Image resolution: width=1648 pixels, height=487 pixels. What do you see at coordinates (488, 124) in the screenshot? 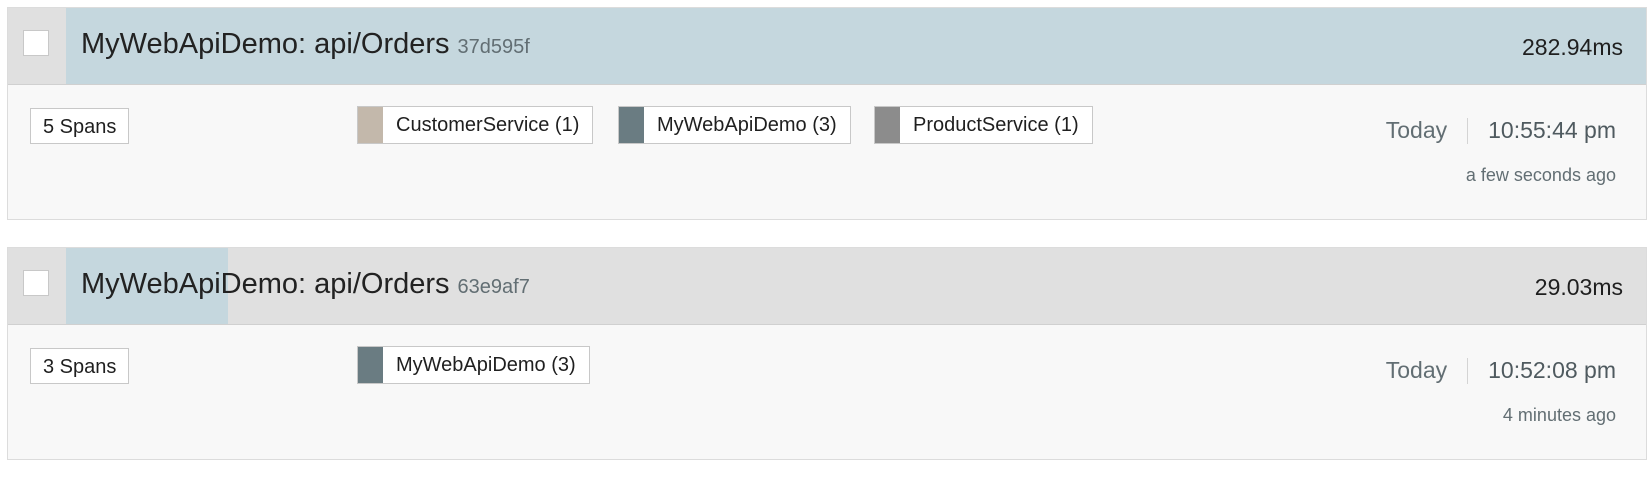
I see `service-tag-label: CustomerService (1)` at bounding box center [488, 124].